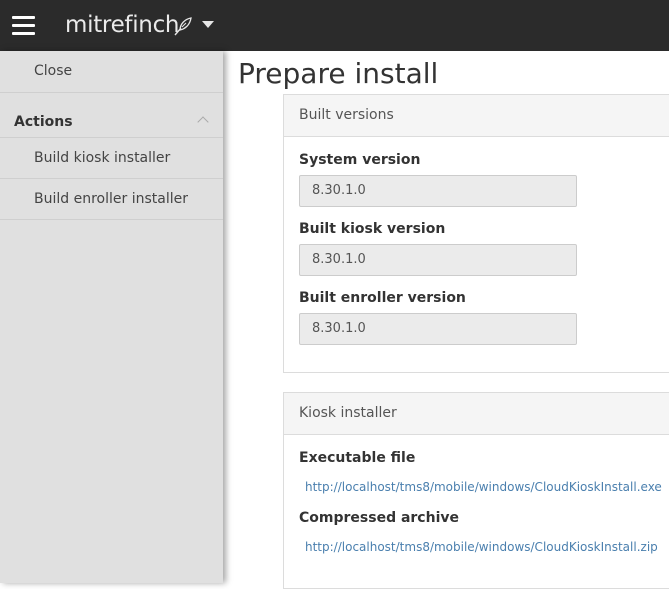 The width and height of the screenshot is (669, 589). I want to click on sidebar-close-button: Close, so click(111, 72).